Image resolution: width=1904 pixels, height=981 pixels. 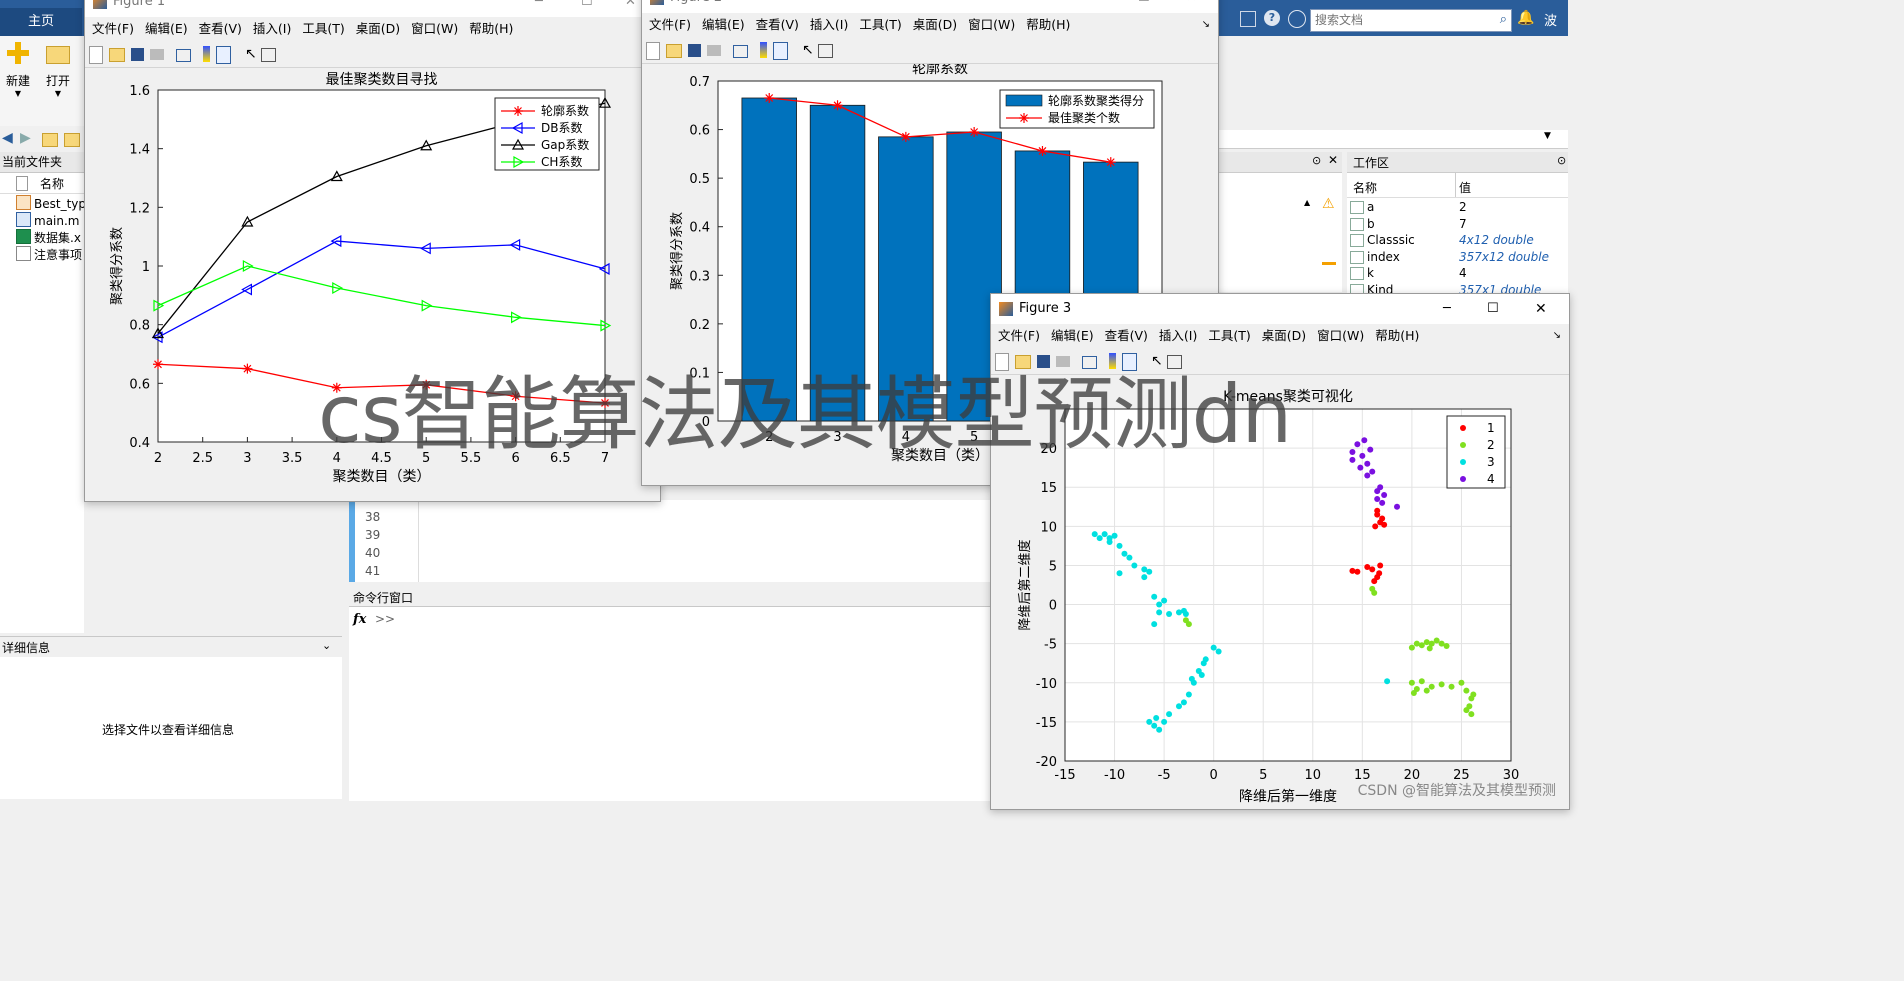 What do you see at coordinates (1457, 257) in the screenshot?
I see `workspace-row: index 357x12 double` at bounding box center [1457, 257].